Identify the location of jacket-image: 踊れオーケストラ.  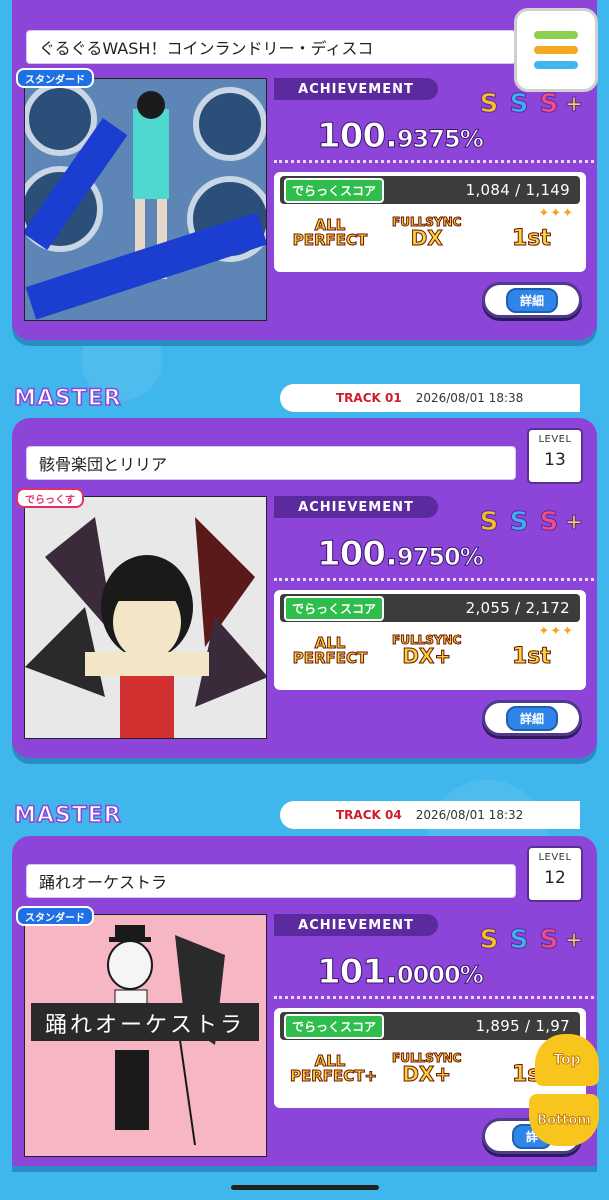
(145, 1035).